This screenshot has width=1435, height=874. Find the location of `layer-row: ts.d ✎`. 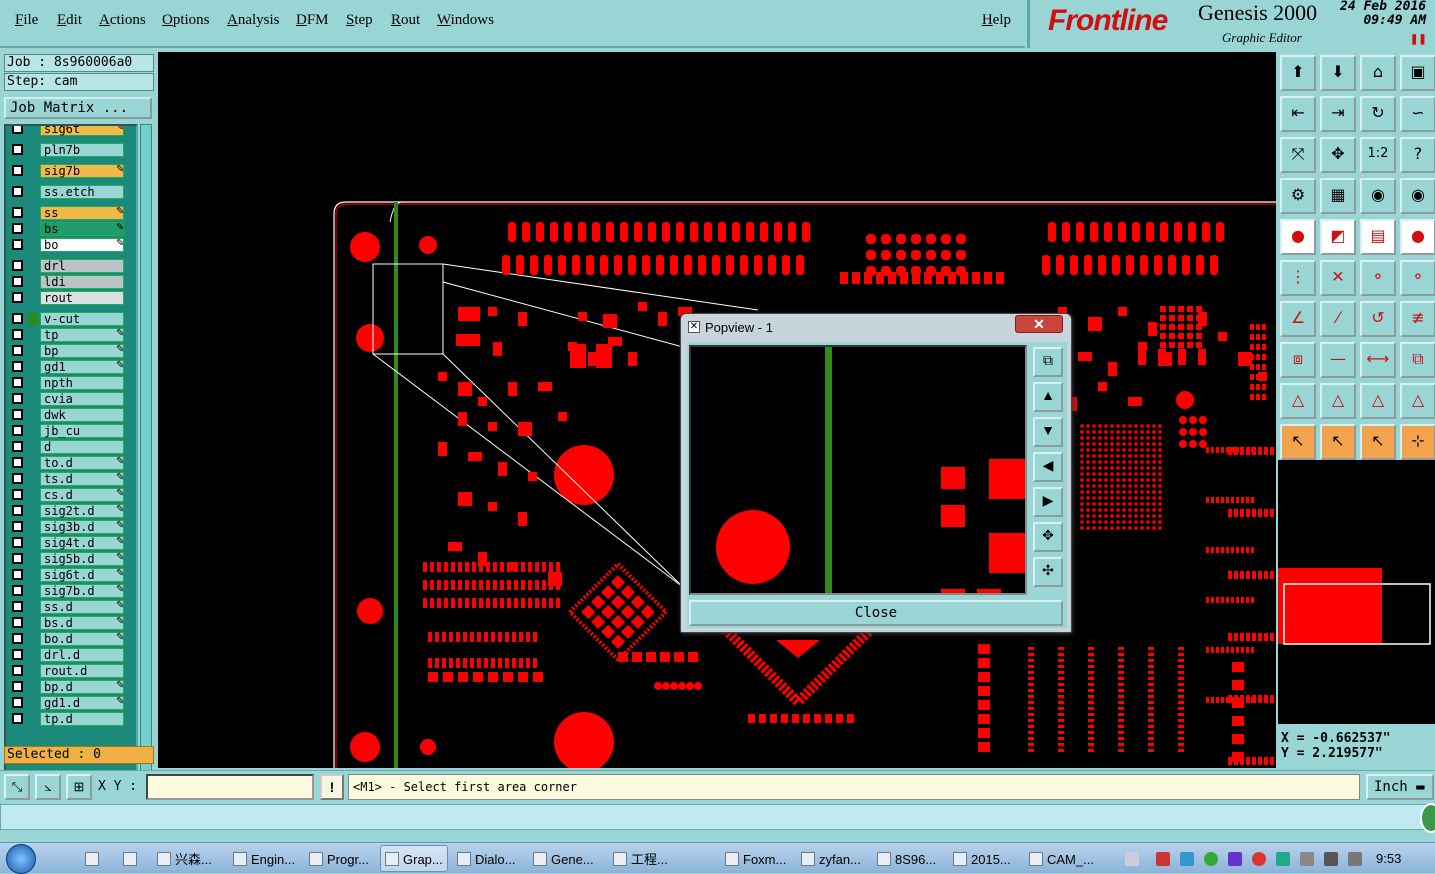

layer-row: ts.d ✎ is located at coordinates (71, 479).